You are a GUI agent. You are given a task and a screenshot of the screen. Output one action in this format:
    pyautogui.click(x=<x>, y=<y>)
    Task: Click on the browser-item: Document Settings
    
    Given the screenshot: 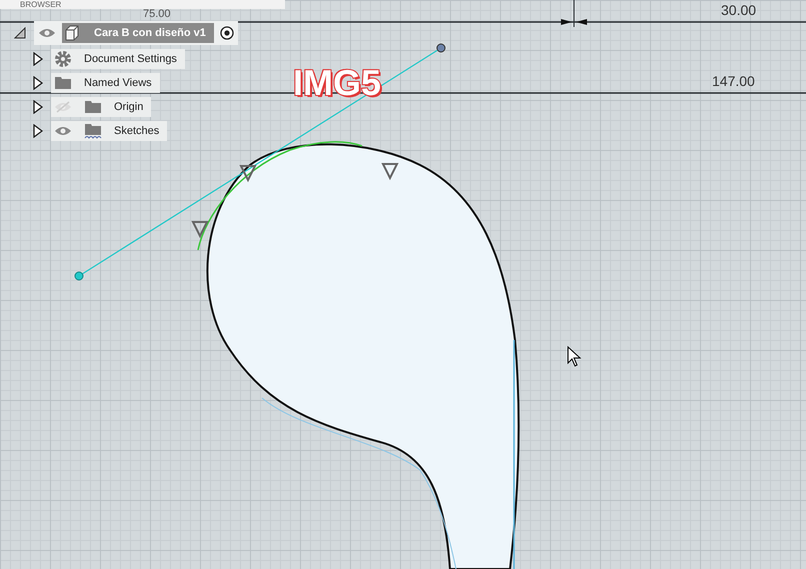 What is the action you would take?
    pyautogui.click(x=118, y=59)
    